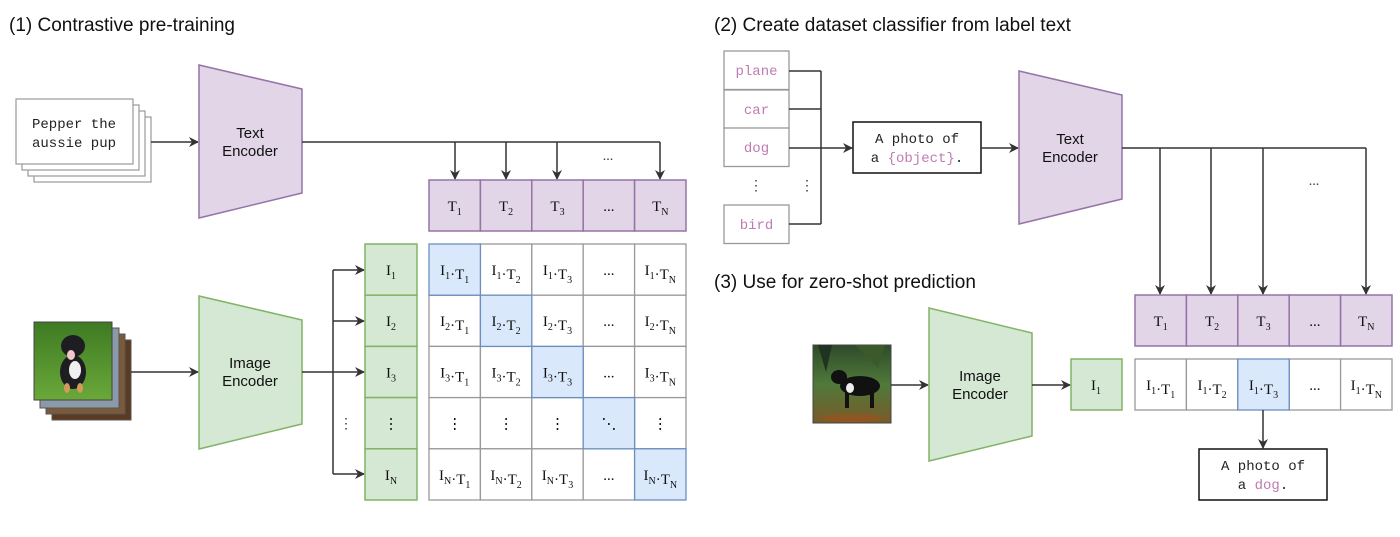 This screenshot has width=1400, height=537. I want to click on text-embedding-row-1: T1 T2 T3... TN, so click(557, 205).